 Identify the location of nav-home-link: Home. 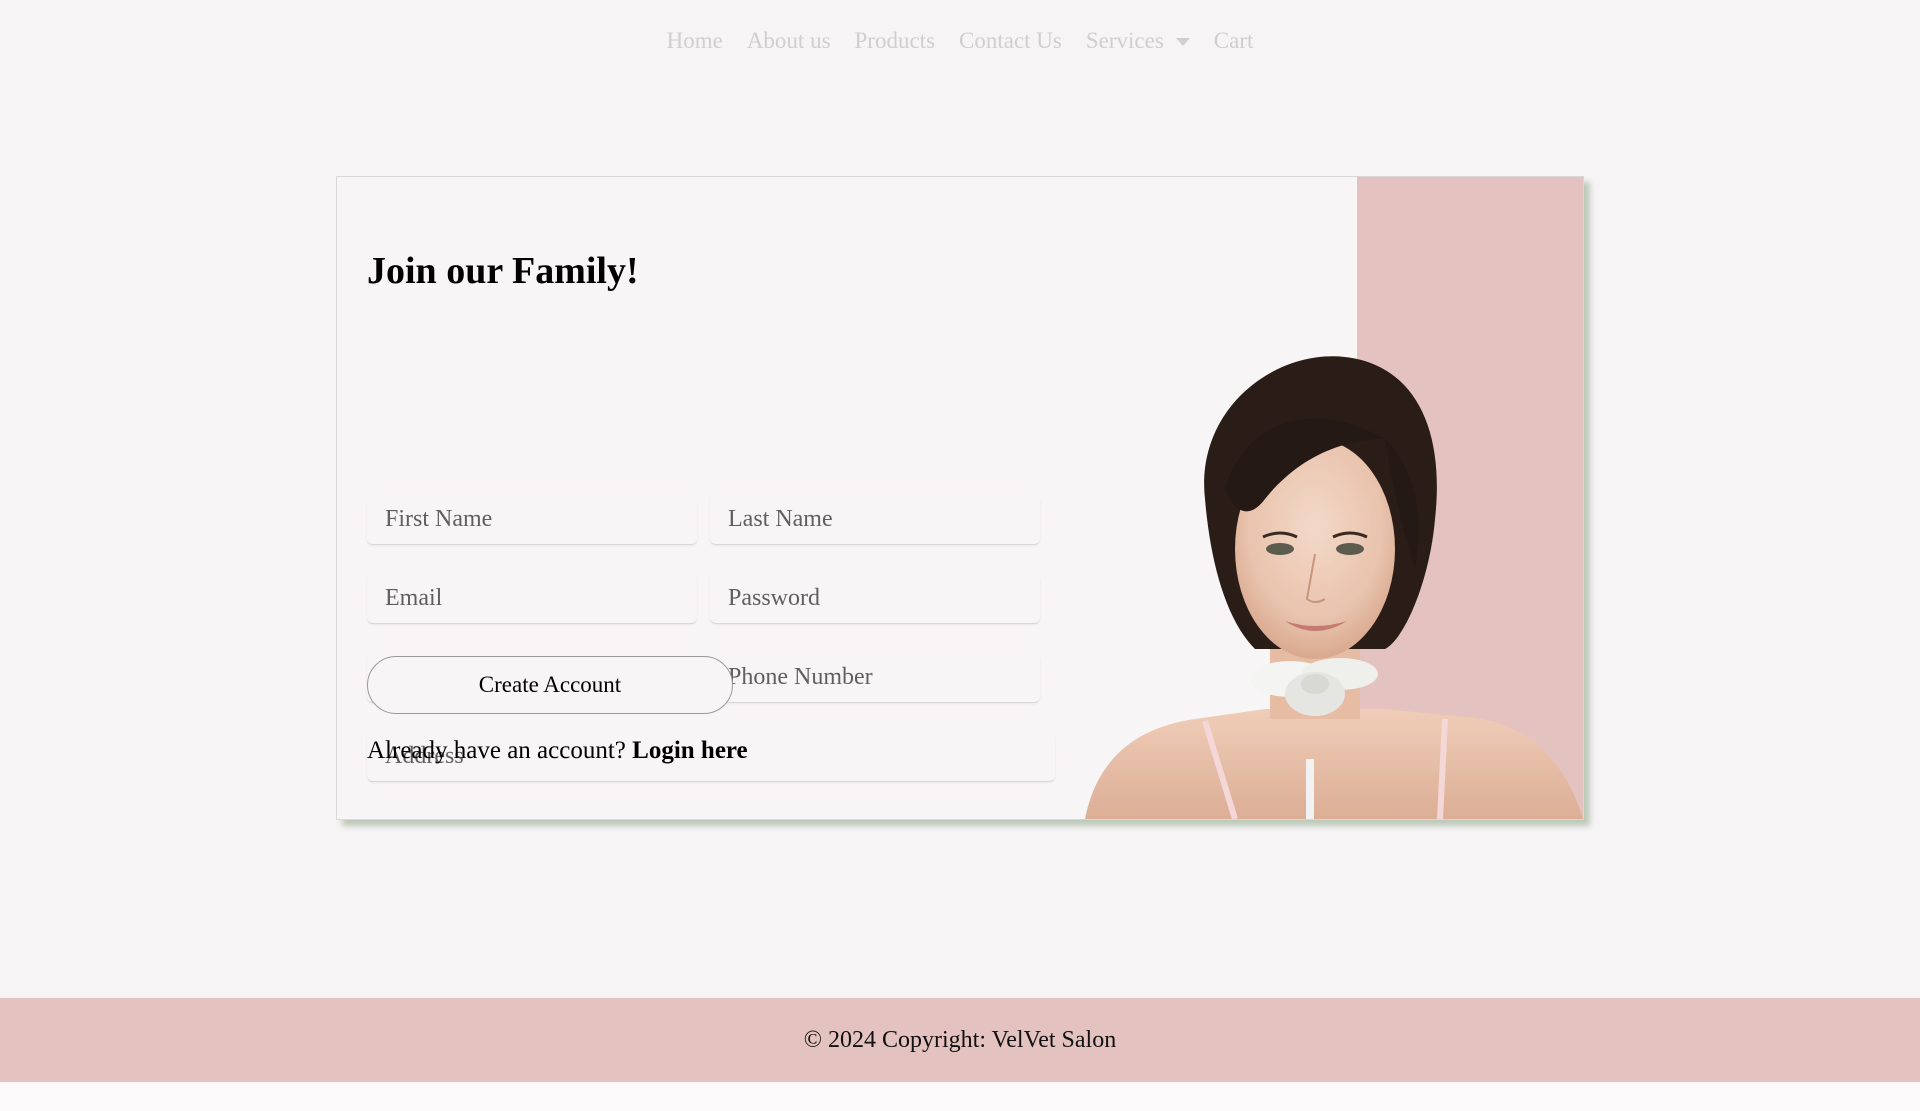
(695, 41).